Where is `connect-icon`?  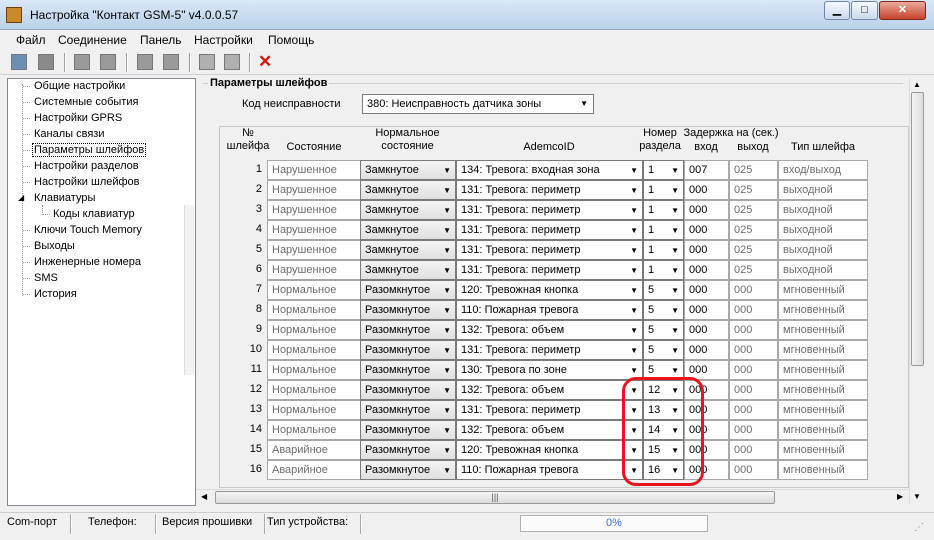 connect-icon is located at coordinates (46, 62).